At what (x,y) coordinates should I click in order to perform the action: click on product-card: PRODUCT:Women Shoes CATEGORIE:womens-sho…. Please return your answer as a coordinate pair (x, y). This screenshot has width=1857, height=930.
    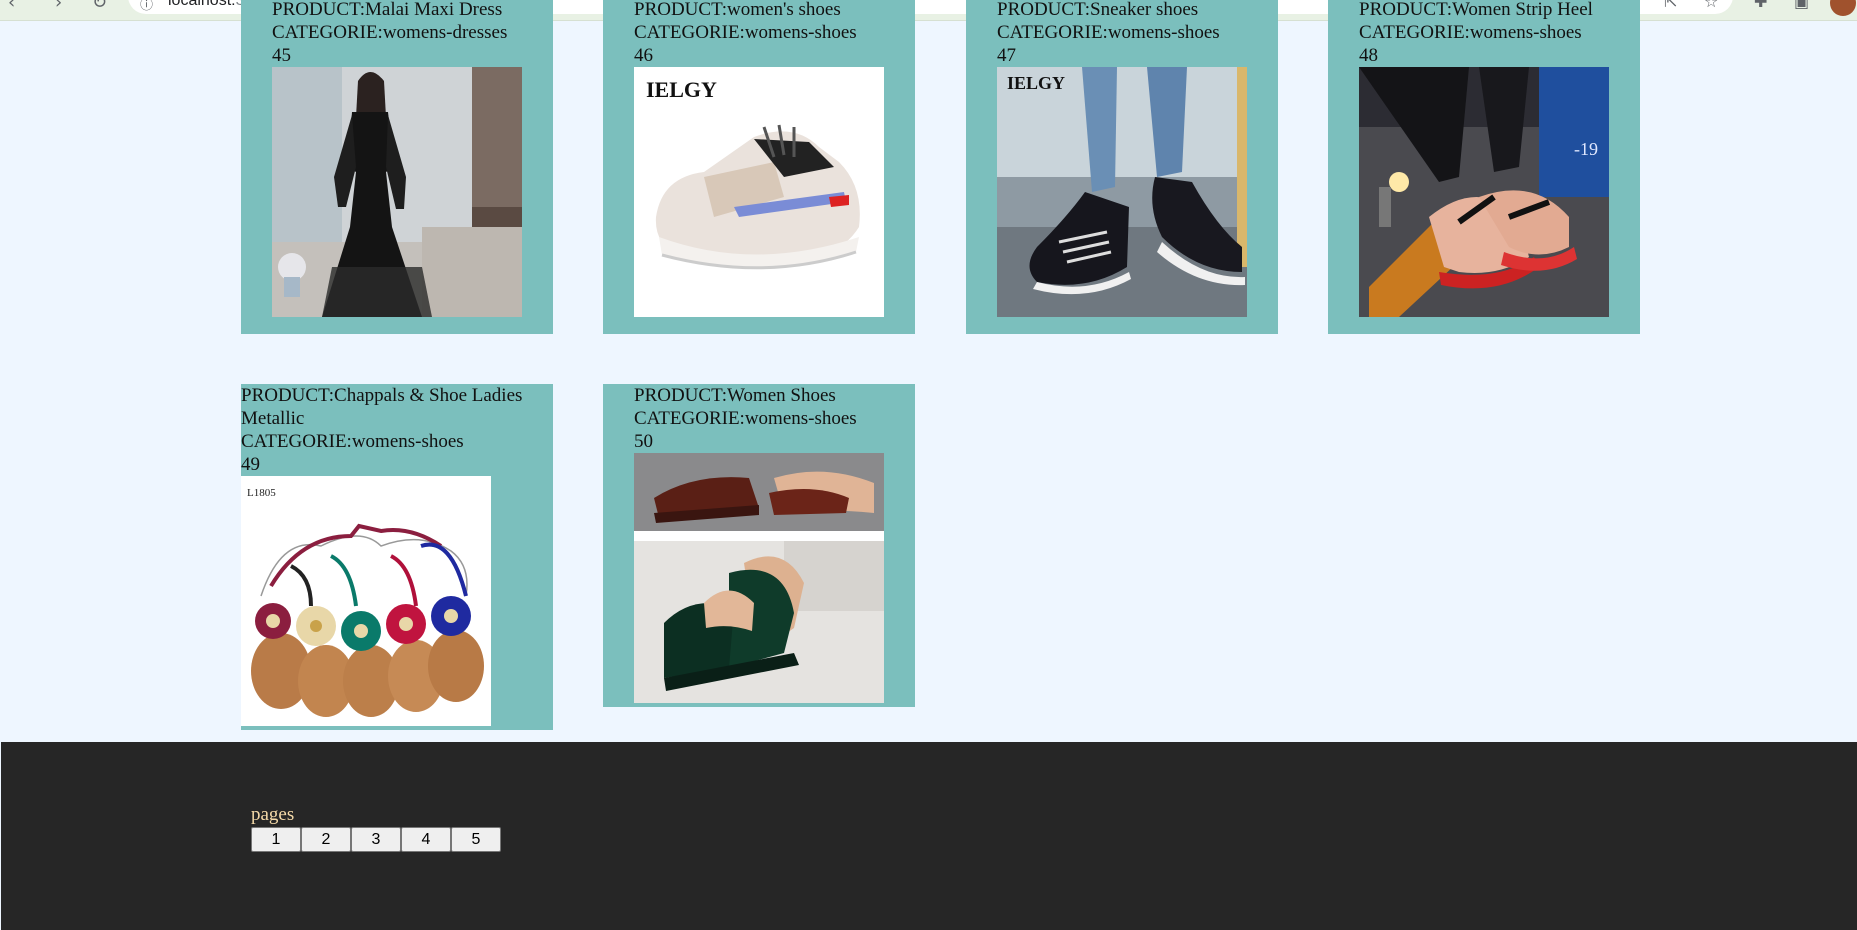
    Looking at the image, I should click on (759, 545).